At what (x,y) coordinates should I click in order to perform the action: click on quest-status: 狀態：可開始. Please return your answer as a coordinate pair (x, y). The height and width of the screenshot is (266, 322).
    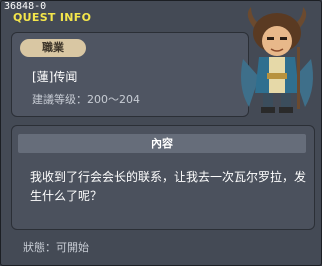
    Looking at the image, I should click on (56, 247).